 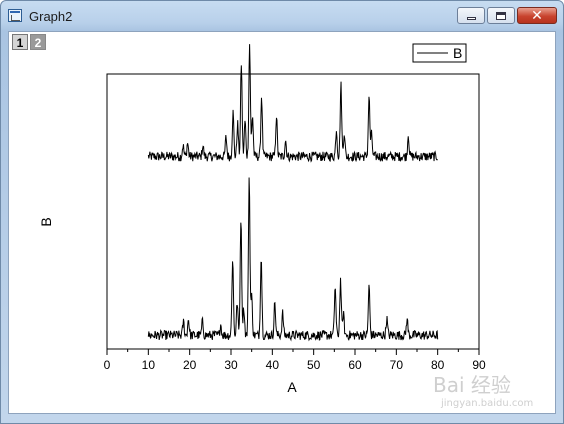 I want to click on minimize-button, so click(x=471, y=15).